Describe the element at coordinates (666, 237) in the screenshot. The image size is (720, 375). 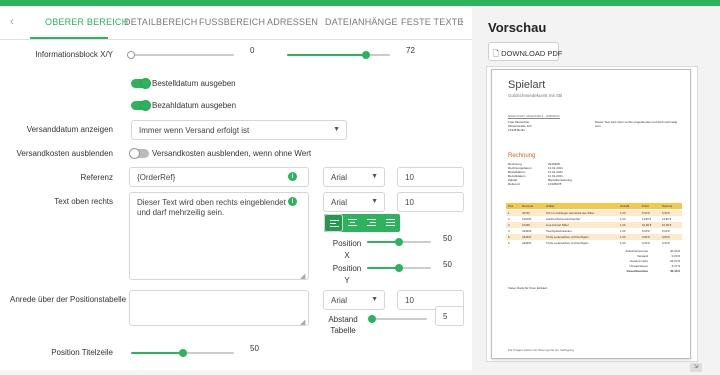
I see `doc-table-cell: 0,80 €` at that location.